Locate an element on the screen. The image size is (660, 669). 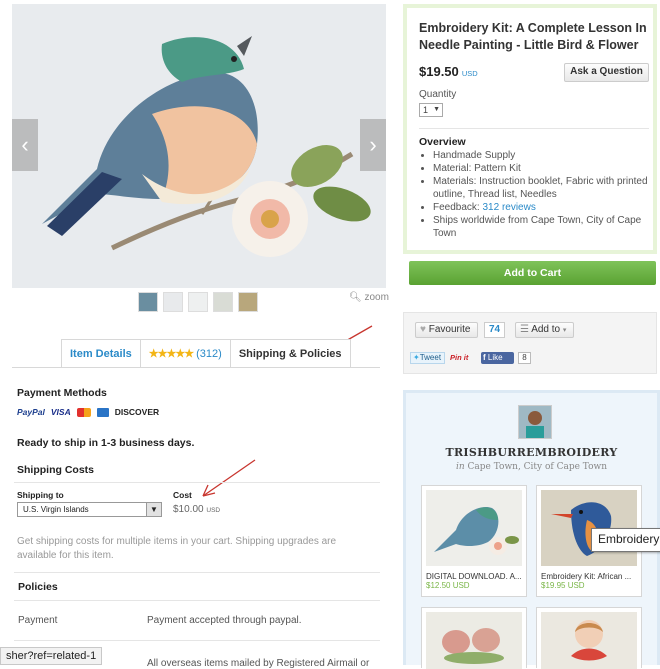
shop-item-price: $19.95 USD is located at coordinates (563, 585).